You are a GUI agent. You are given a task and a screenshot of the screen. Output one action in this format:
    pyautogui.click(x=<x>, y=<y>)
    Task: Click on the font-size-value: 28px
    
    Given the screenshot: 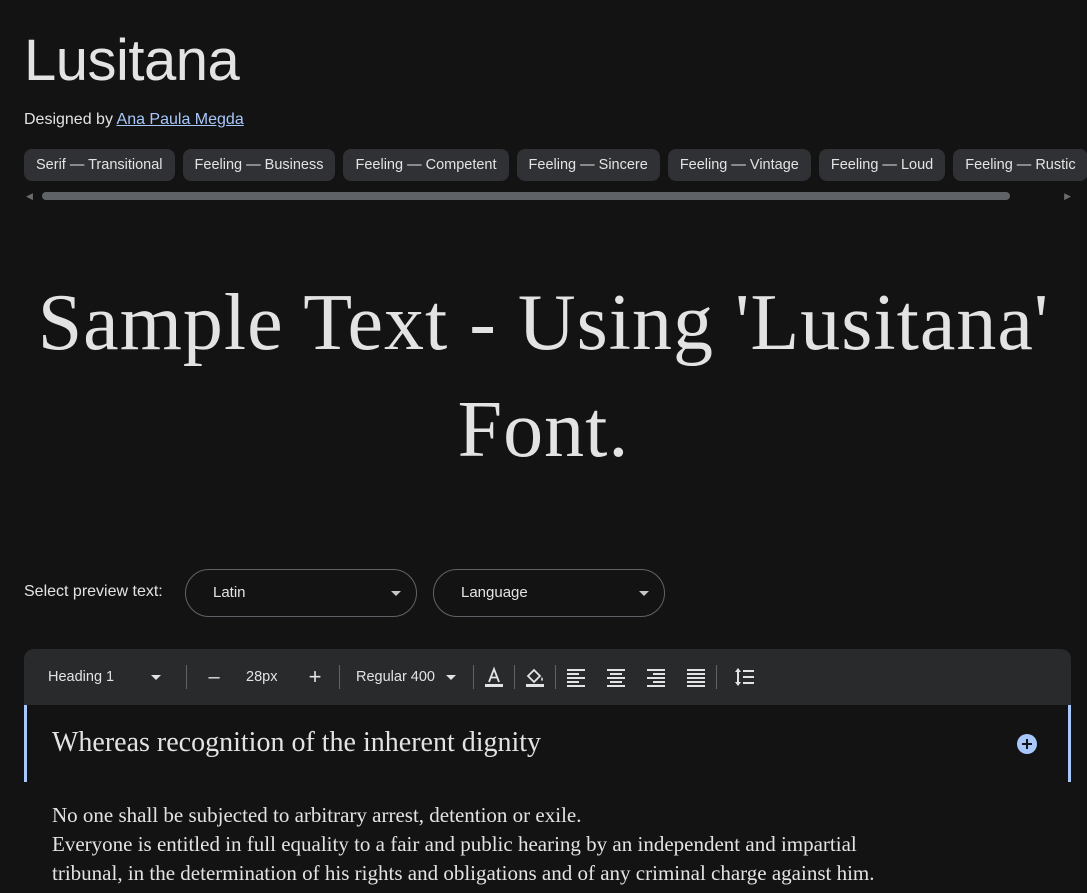 What is the action you would take?
    pyautogui.click(x=261, y=677)
    